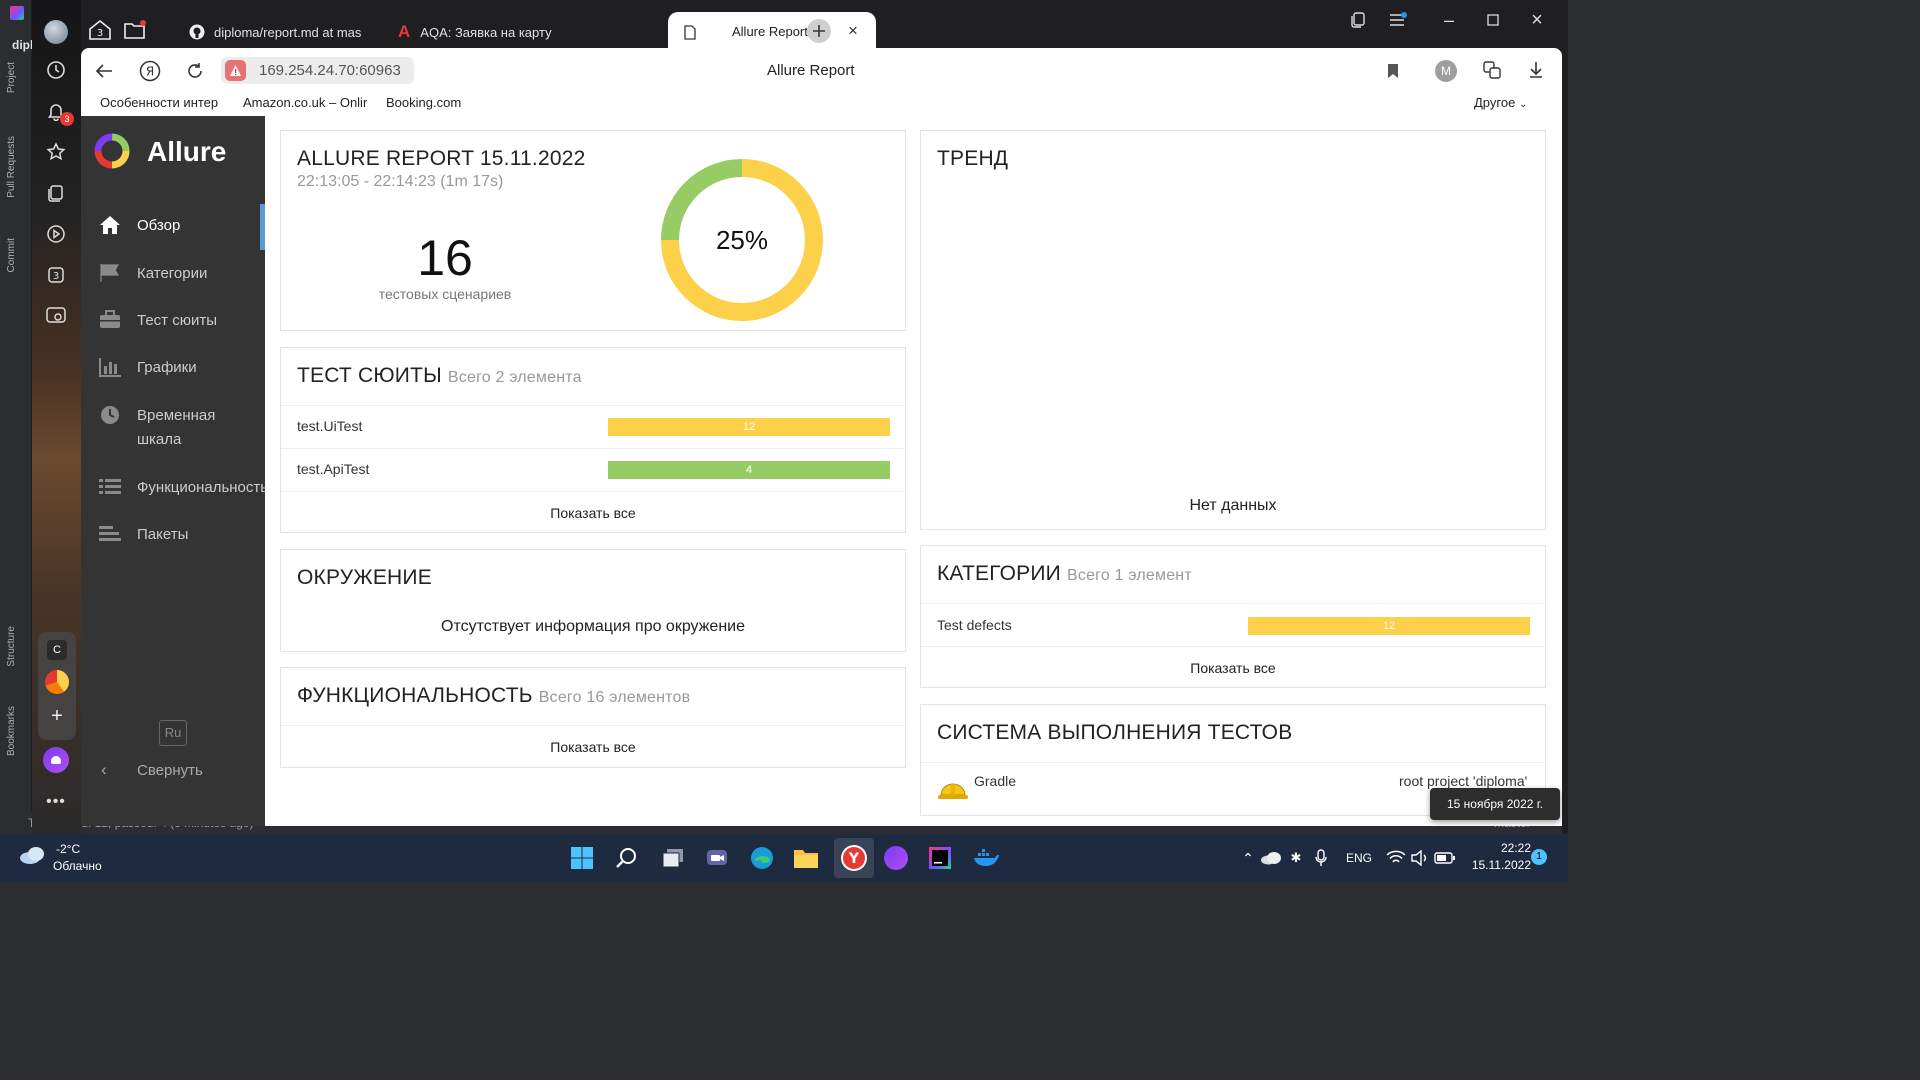 This screenshot has height=1080, width=1920. I want to click on notification-count-badge: 1, so click(1539, 857).